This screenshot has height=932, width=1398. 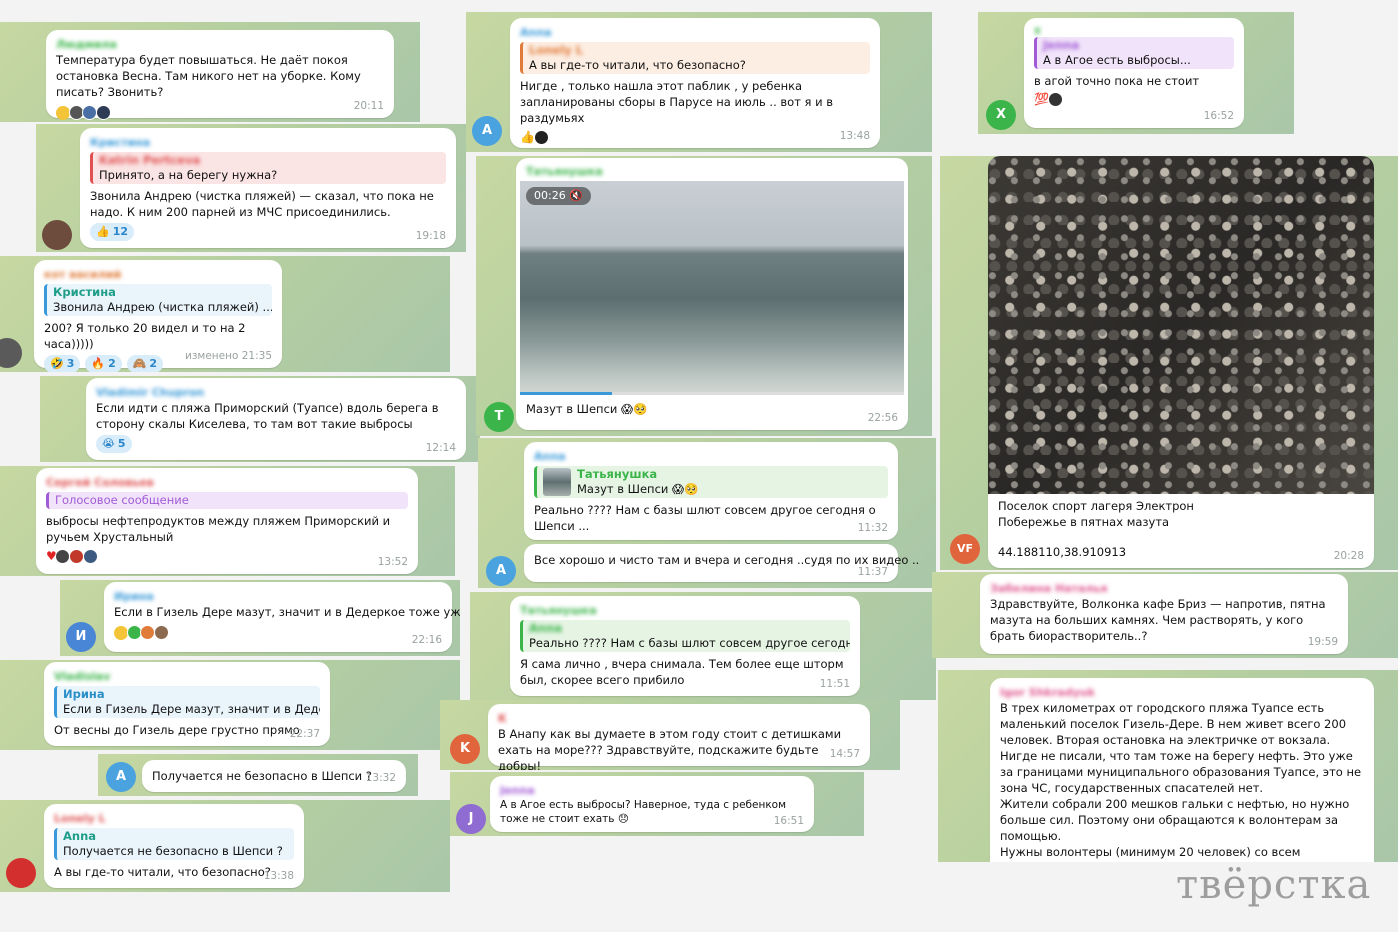 What do you see at coordinates (1041, 99) in the screenshot?
I see `hundred-points-icon: 💯` at bounding box center [1041, 99].